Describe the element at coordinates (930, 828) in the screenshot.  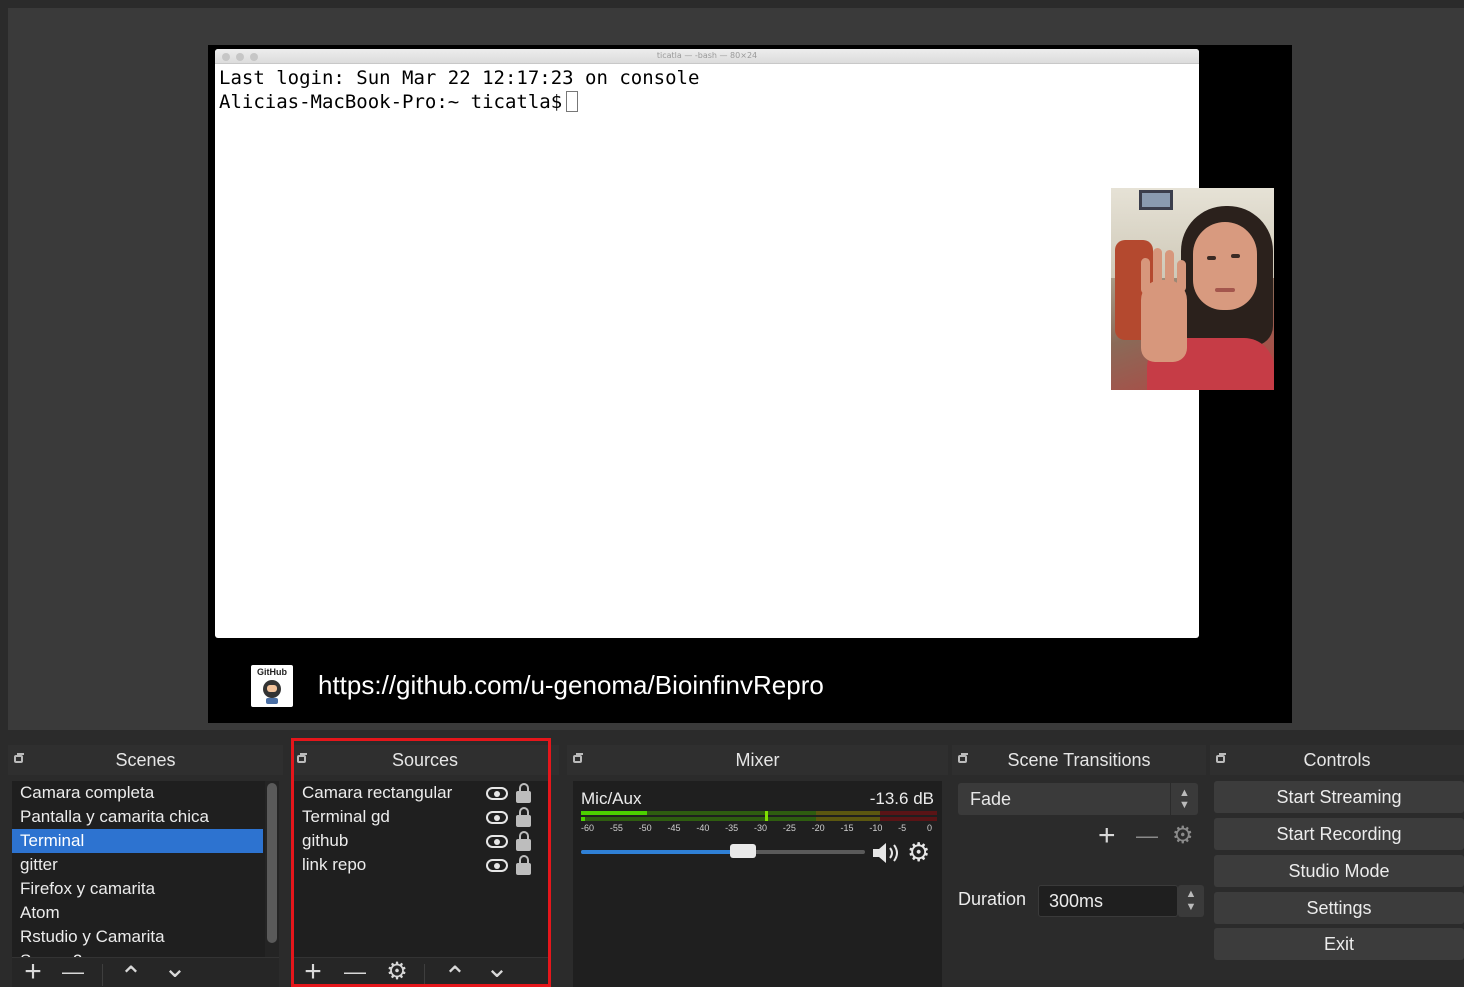
I see `meter-tick-label: 0` at that location.